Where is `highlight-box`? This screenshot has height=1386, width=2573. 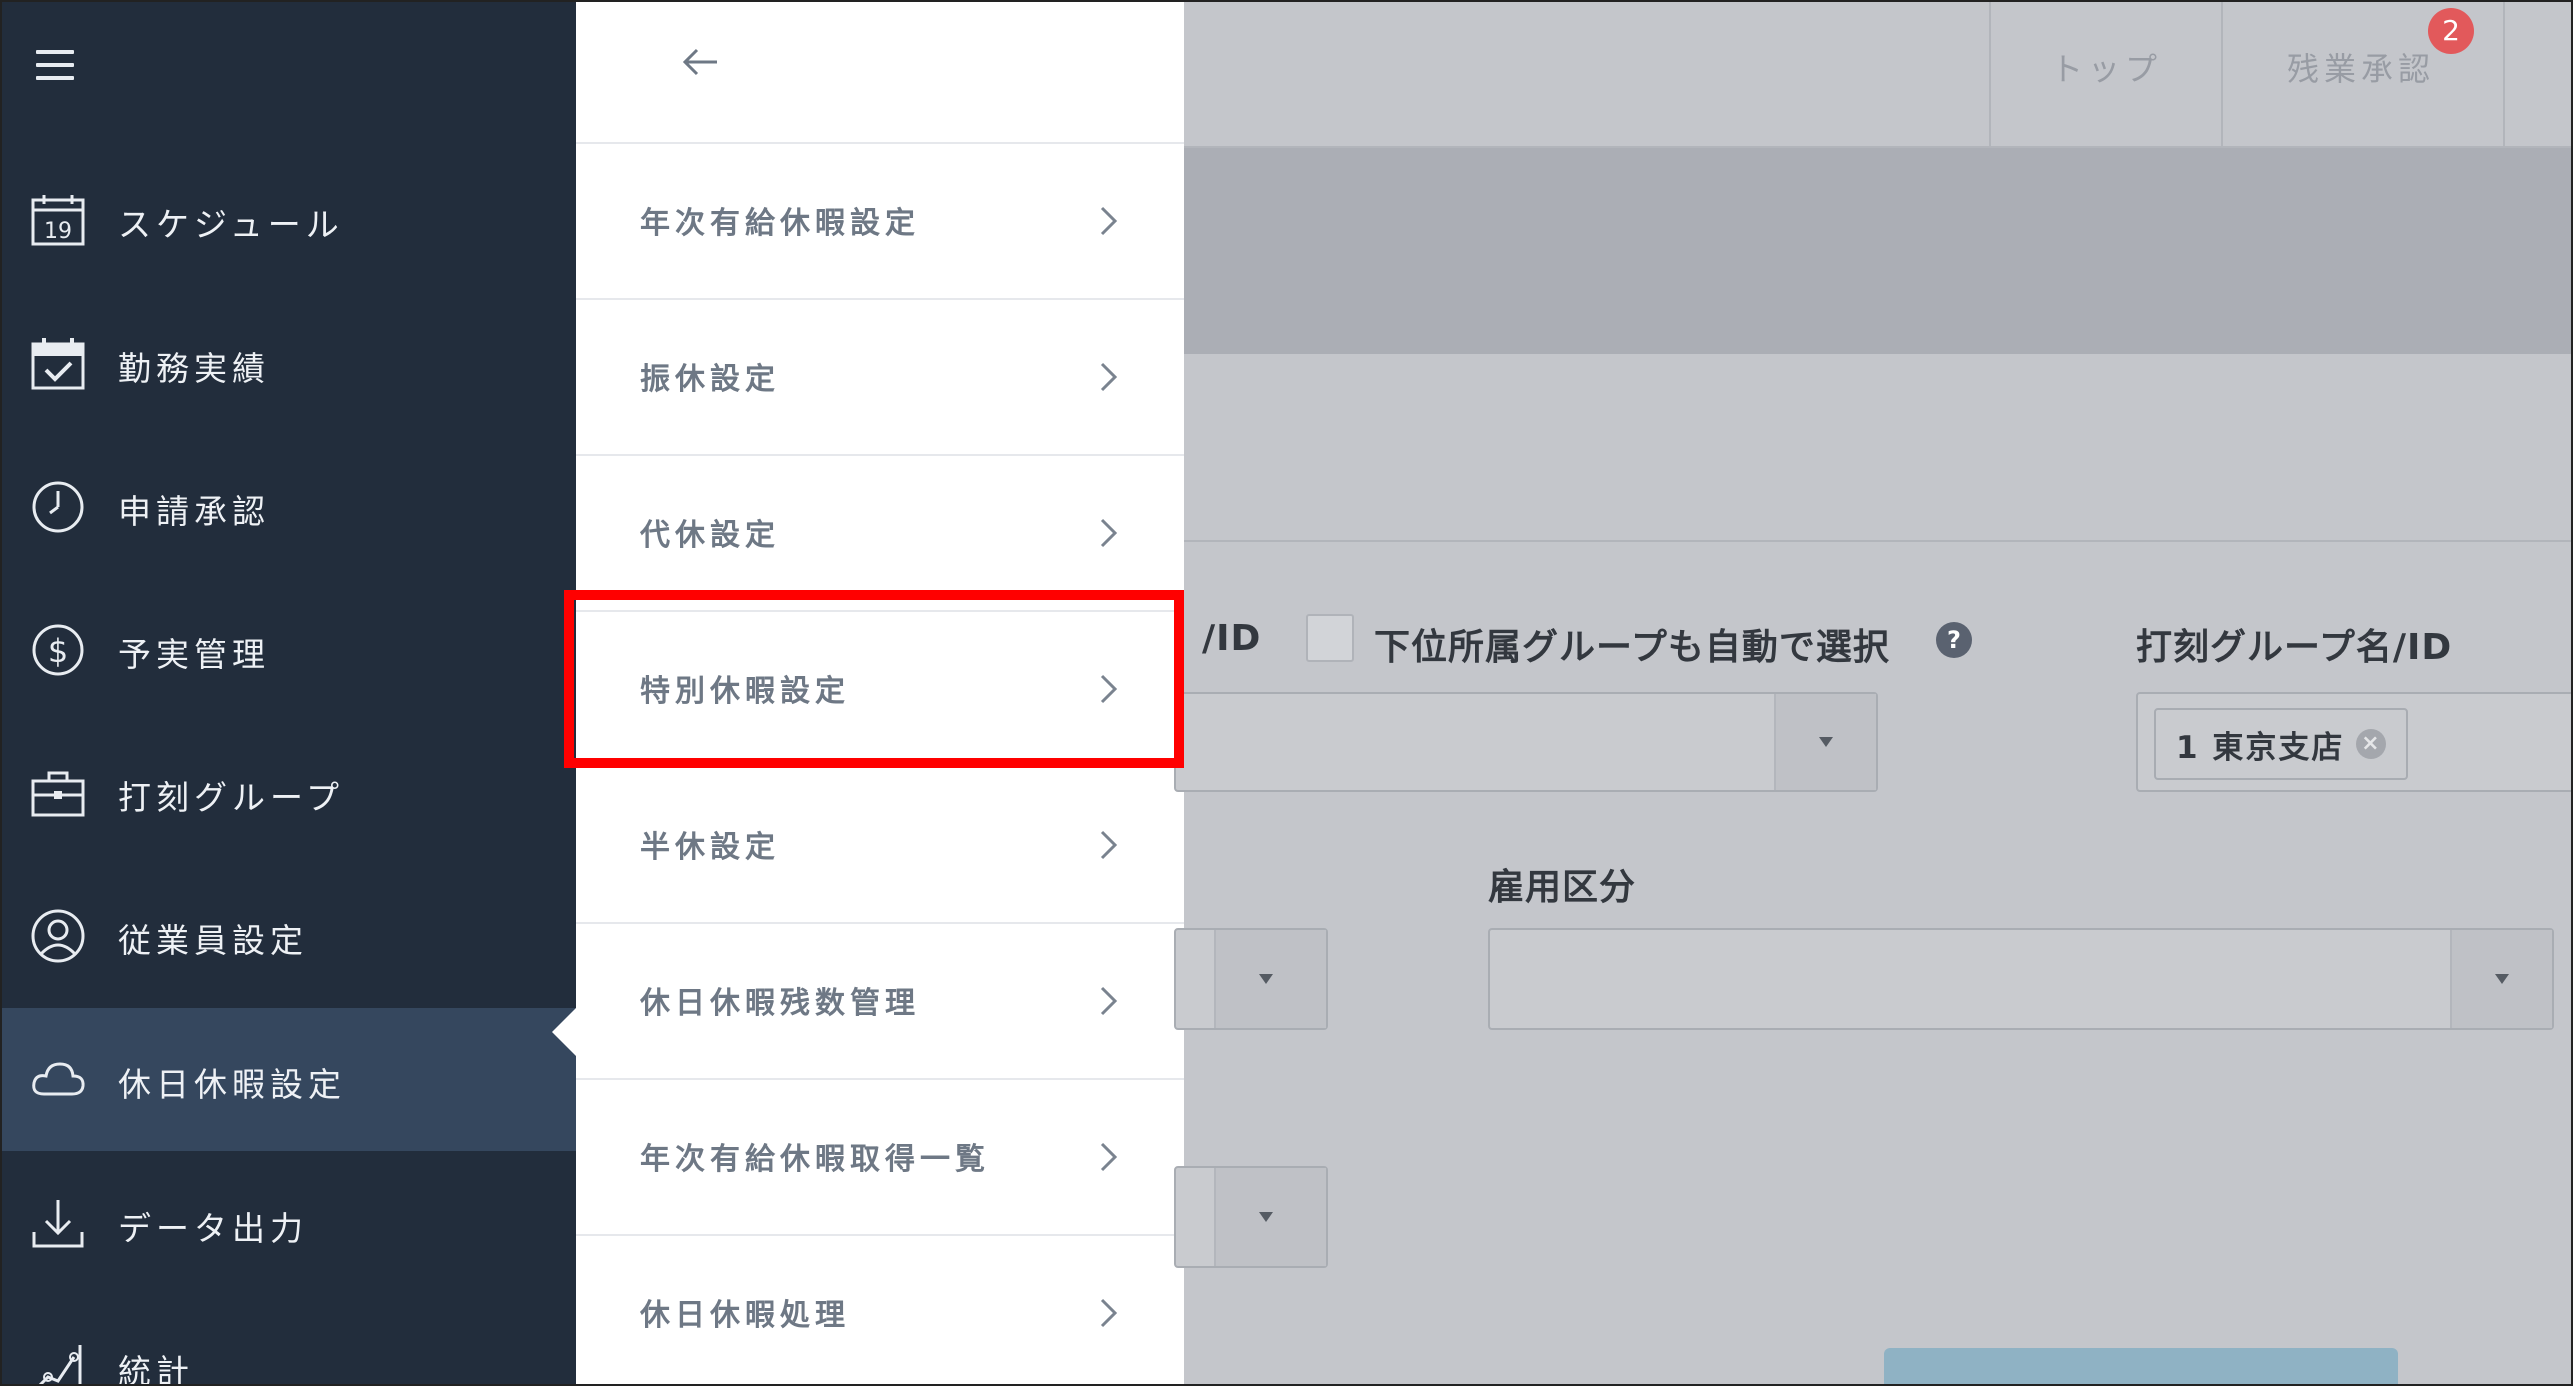 highlight-box is located at coordinates (874, 679).